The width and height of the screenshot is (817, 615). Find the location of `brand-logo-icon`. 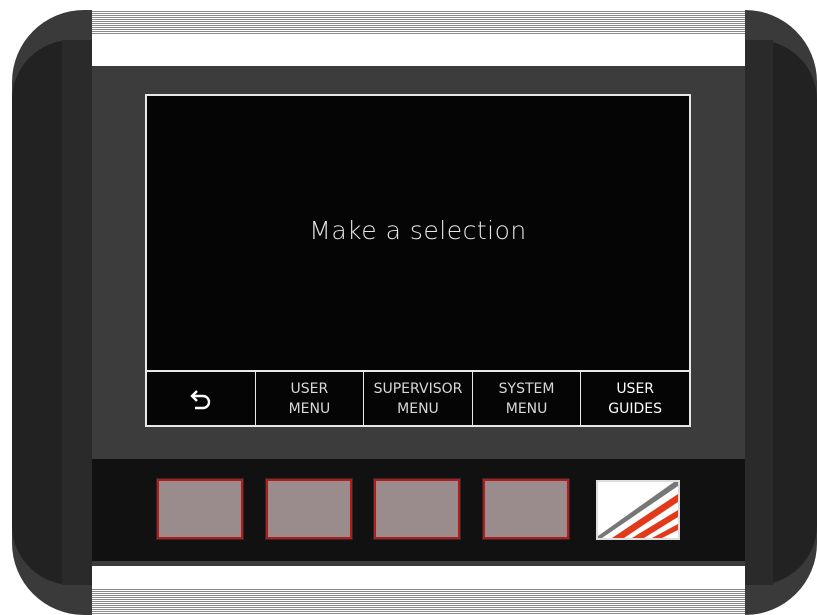

brand-logo-icon is located at coordinates (638, 510).